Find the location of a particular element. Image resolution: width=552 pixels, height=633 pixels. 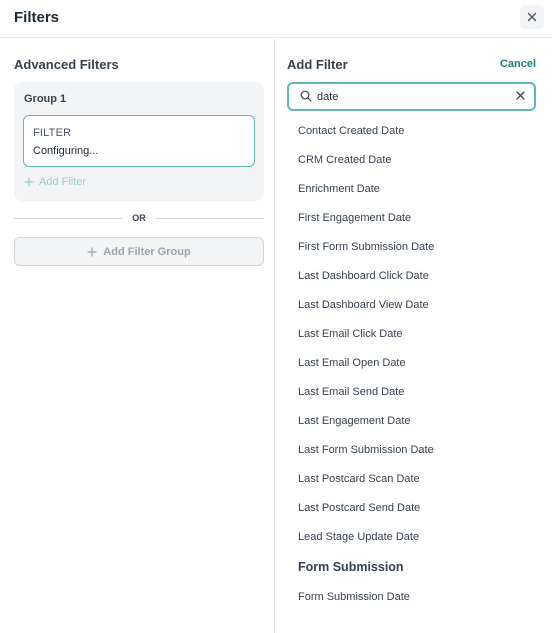

add-filter-label: Add Filter is located at coordinates (63, 182).